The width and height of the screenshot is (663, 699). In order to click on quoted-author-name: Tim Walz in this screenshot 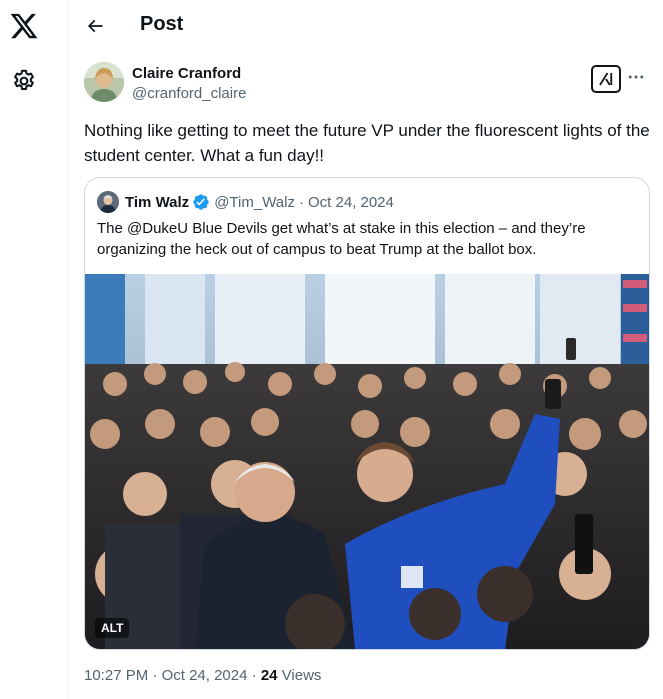, I will do `click(157, 202)`.